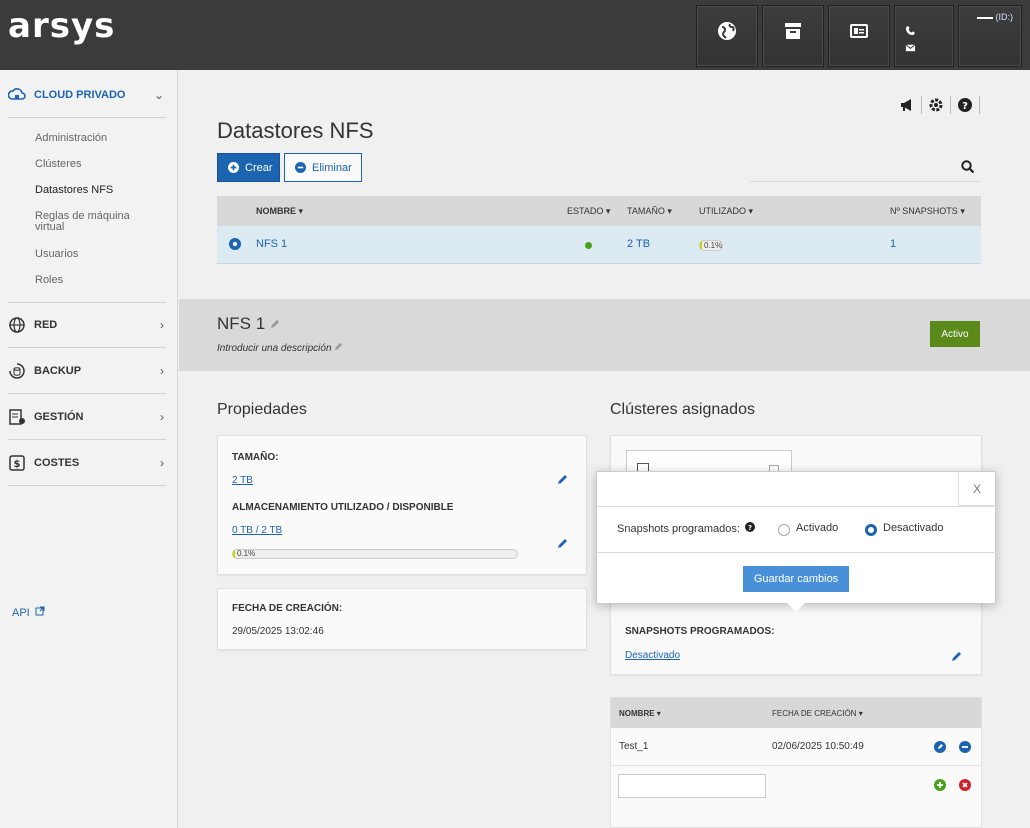 This screenshot has height=828, width=1030. I want to click on col-label: ESTADO, so click(585, 211).